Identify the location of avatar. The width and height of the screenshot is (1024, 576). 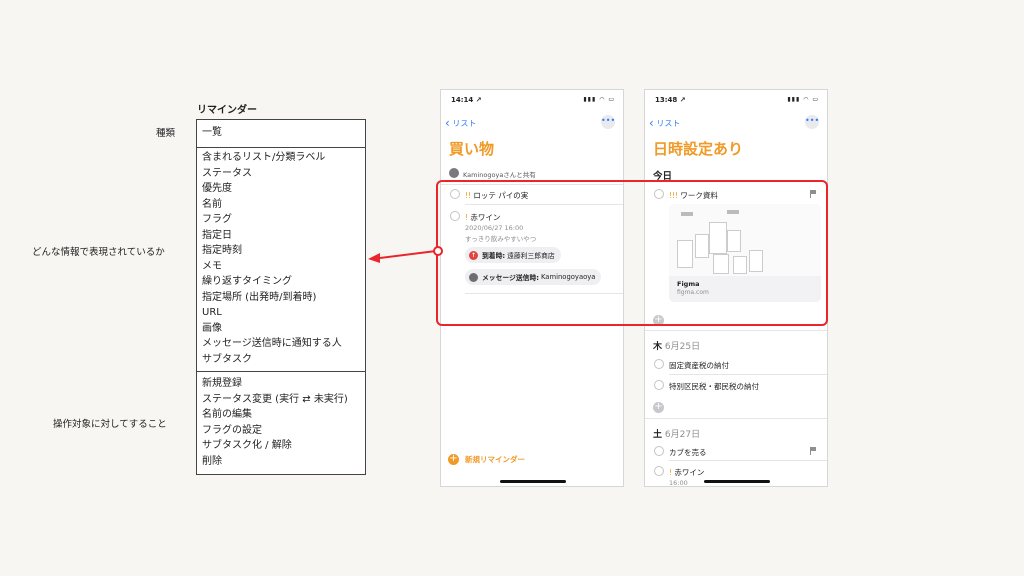
(454, 173).